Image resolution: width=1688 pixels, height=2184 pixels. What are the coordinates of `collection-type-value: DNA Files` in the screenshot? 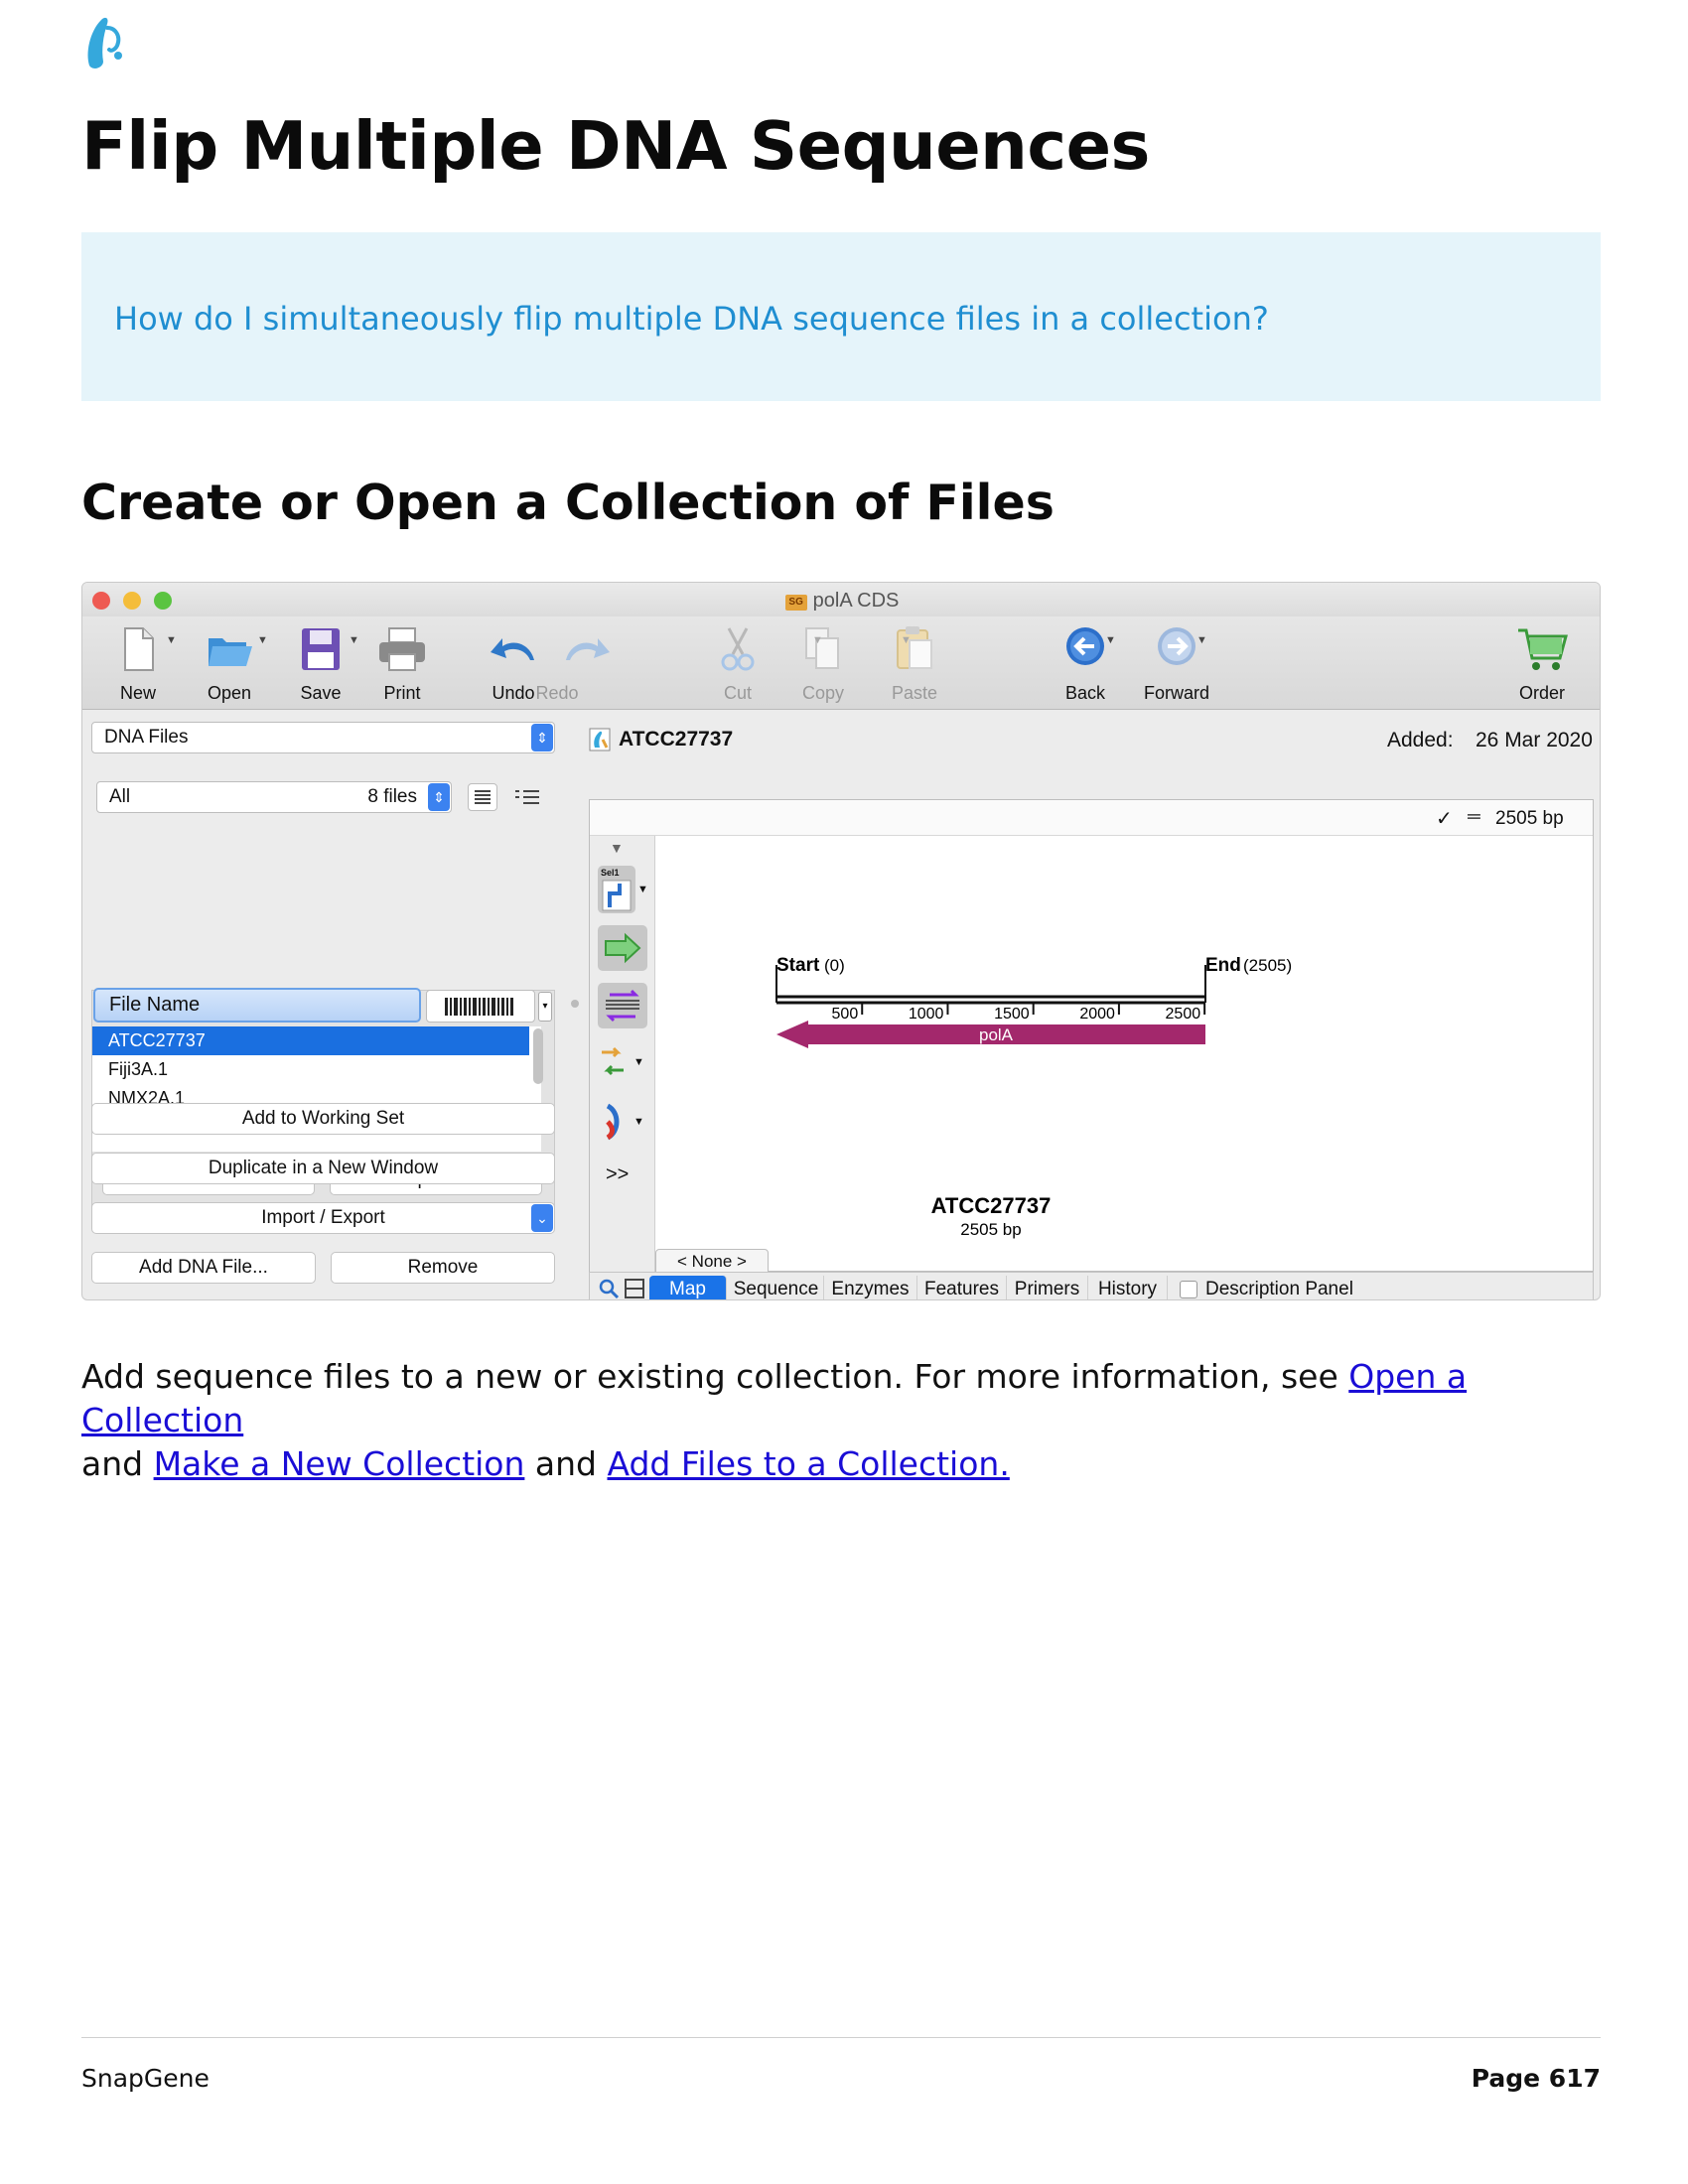 It's located at (146, 737).